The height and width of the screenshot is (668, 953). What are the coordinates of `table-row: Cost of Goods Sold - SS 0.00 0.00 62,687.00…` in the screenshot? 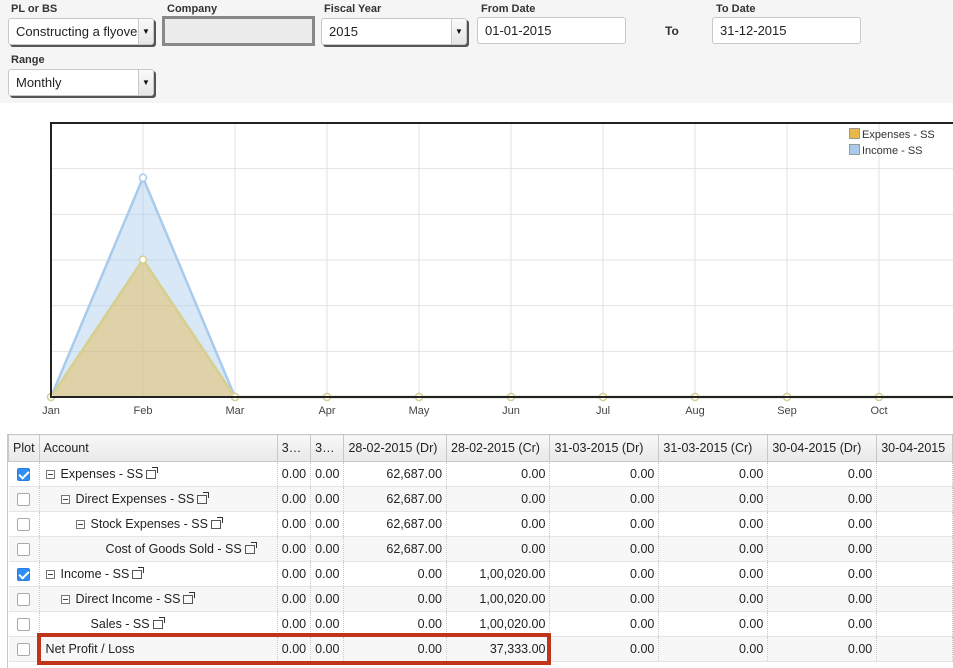 It's located at (480, 549).